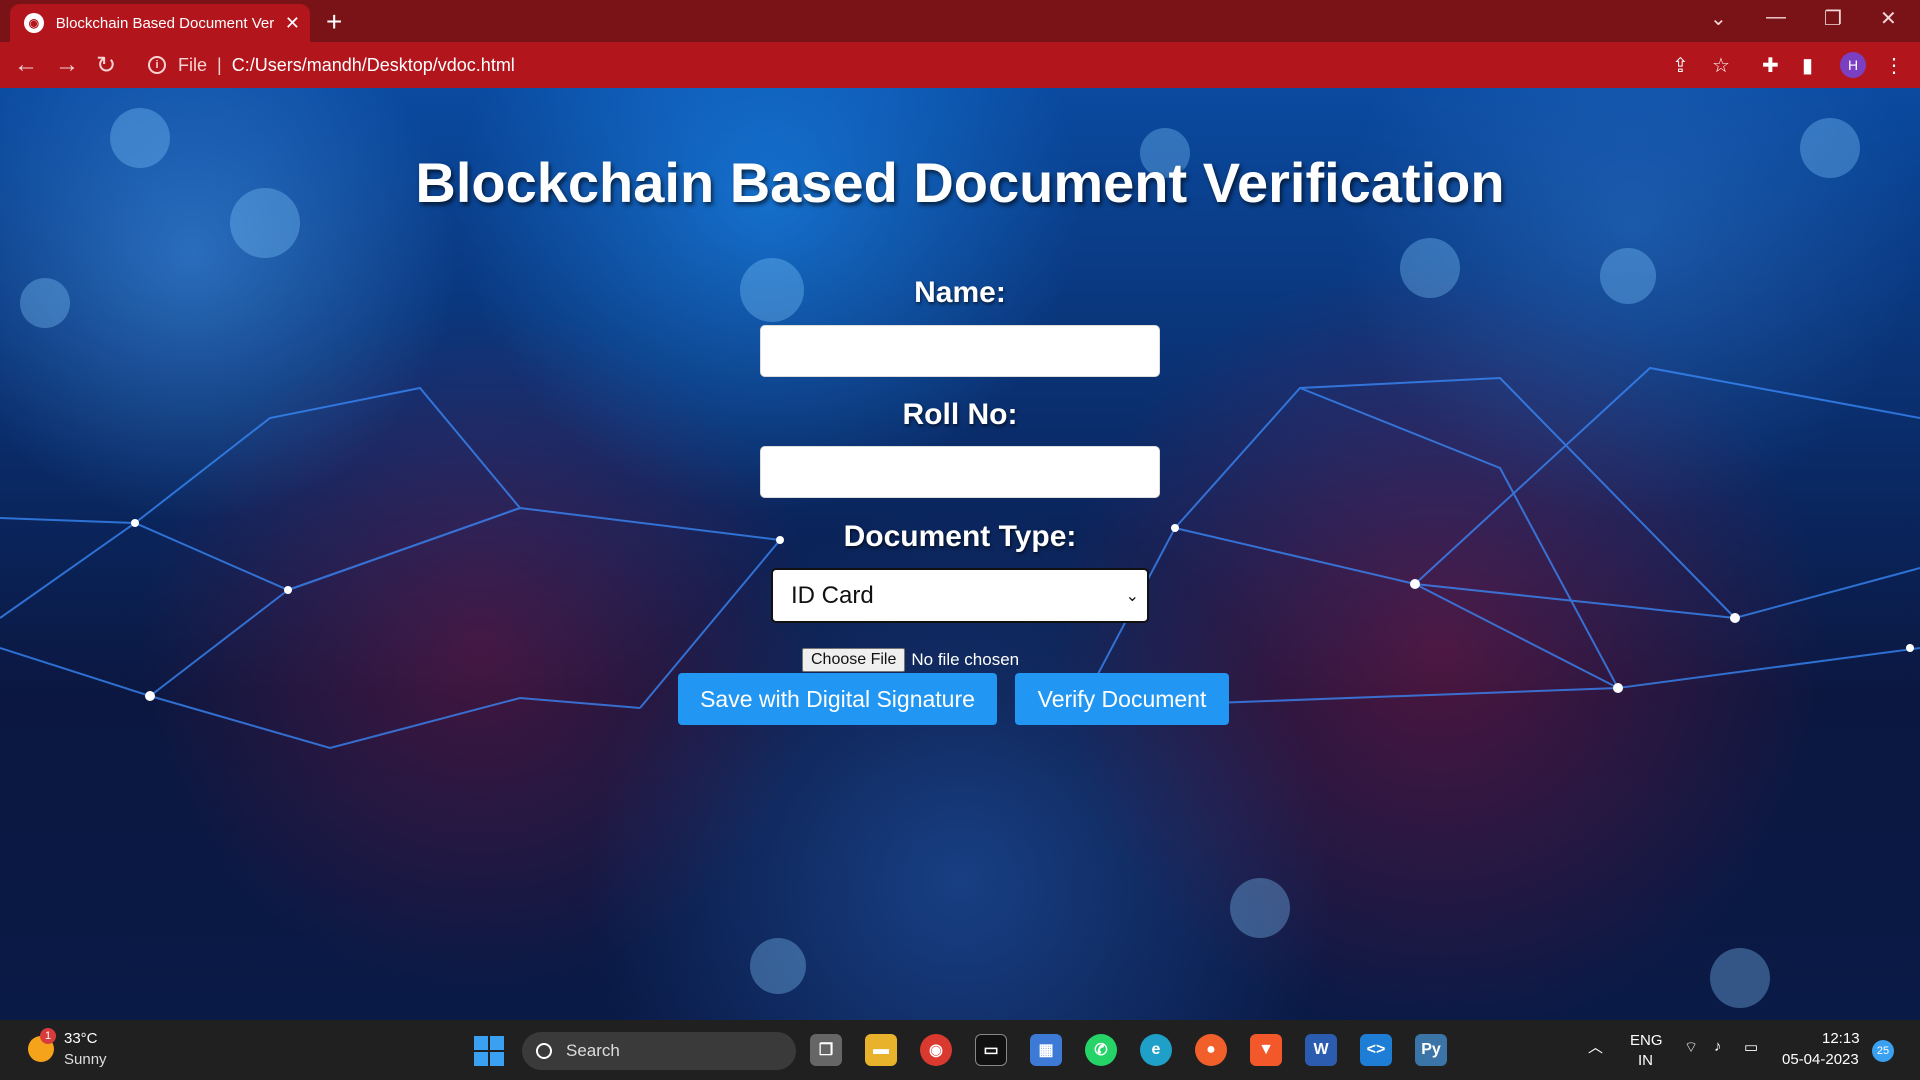 The width and height of the screenshot is (1920, 1080). I want to click on chevron-down-icon: ⌄, so click(1132, 596).